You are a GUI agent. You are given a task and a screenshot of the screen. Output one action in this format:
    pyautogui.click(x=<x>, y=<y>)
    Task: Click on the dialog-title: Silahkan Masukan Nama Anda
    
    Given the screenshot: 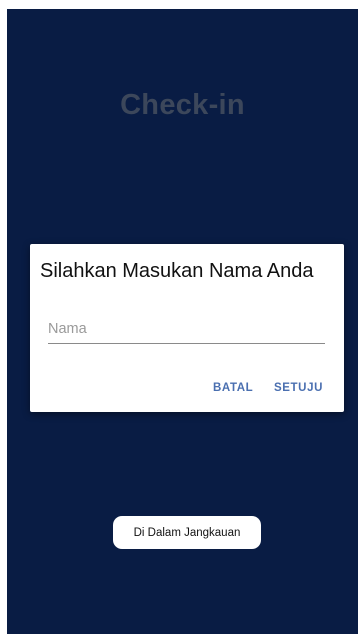 What is the action you would take?
    pyautogui.click(x=177, y=271)
    